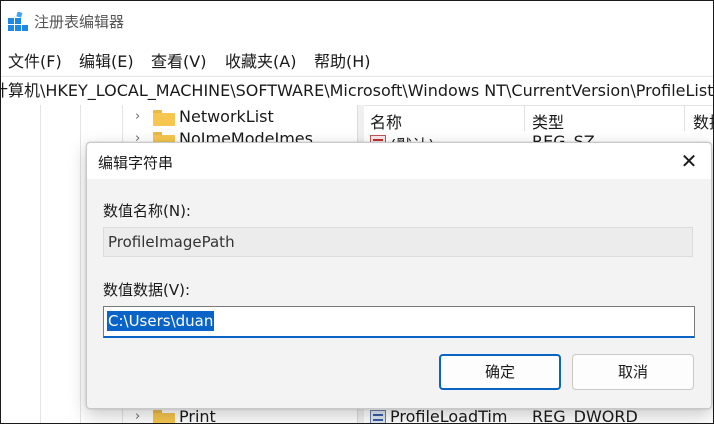 Image resolution: width=714 pixels, height=424 pixels. What do you see at coordinates (342, 60) in the screenshot?
I see `menu-help: 帮助(H)` at bounding box center [342, 60].